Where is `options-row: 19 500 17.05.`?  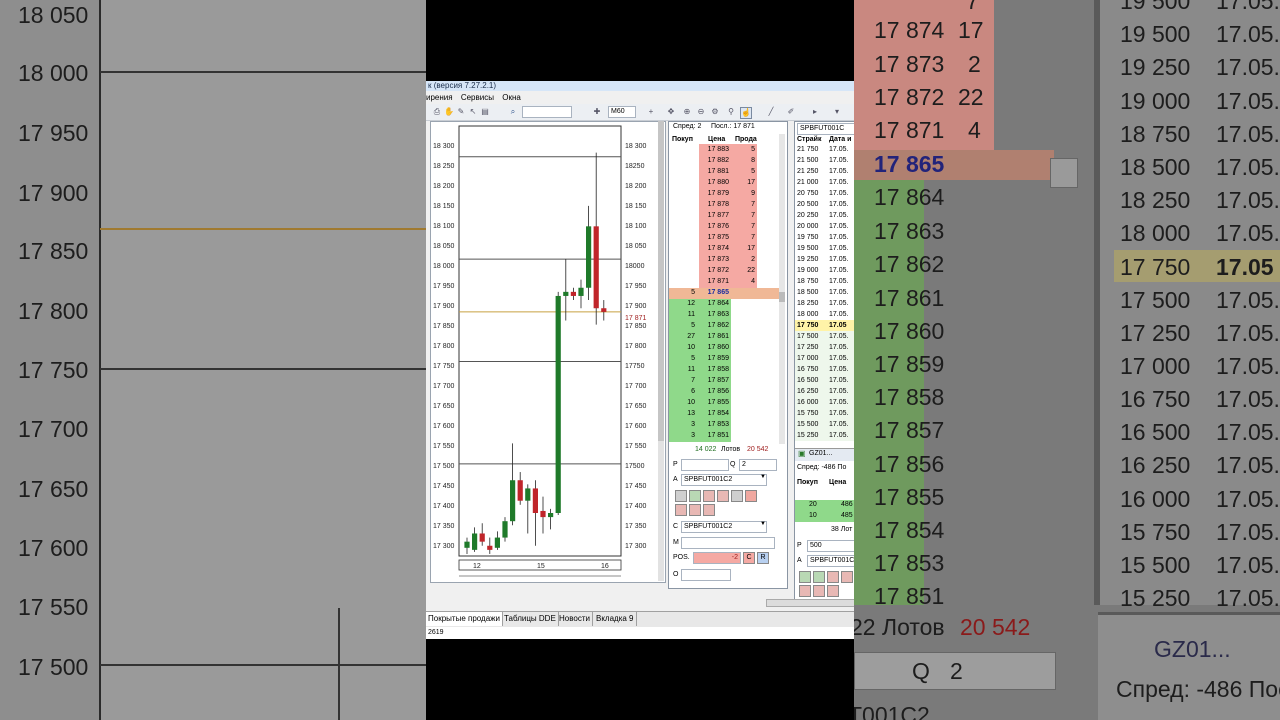 options-row: 19 500 17.05. is located at coordinates (824, 248).